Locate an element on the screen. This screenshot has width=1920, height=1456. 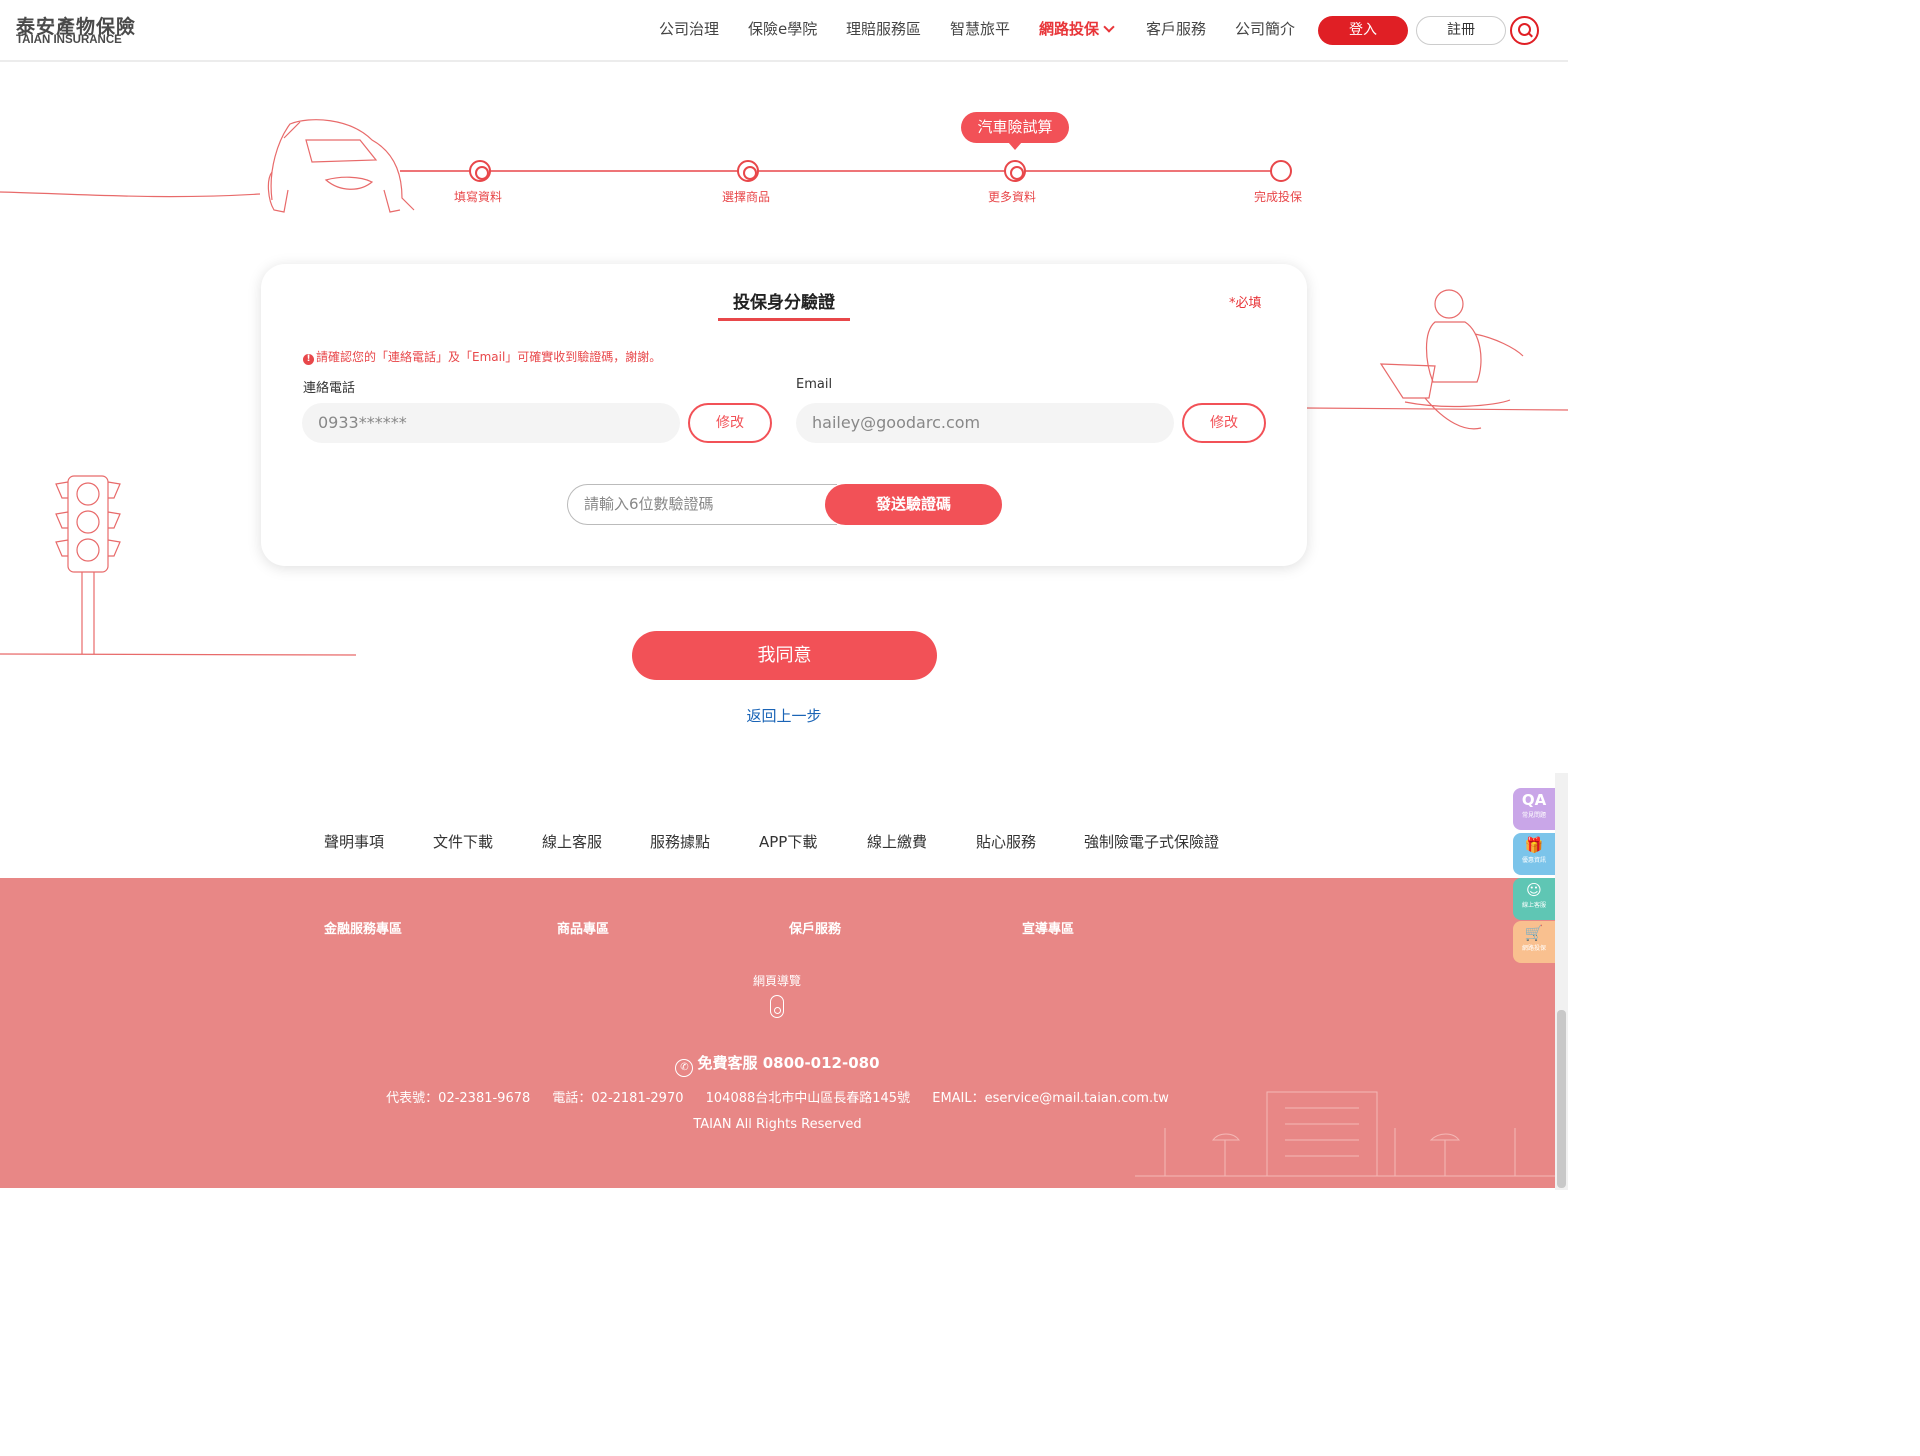
cart-icon: 🛒 is located at coordinates (1534, 933).